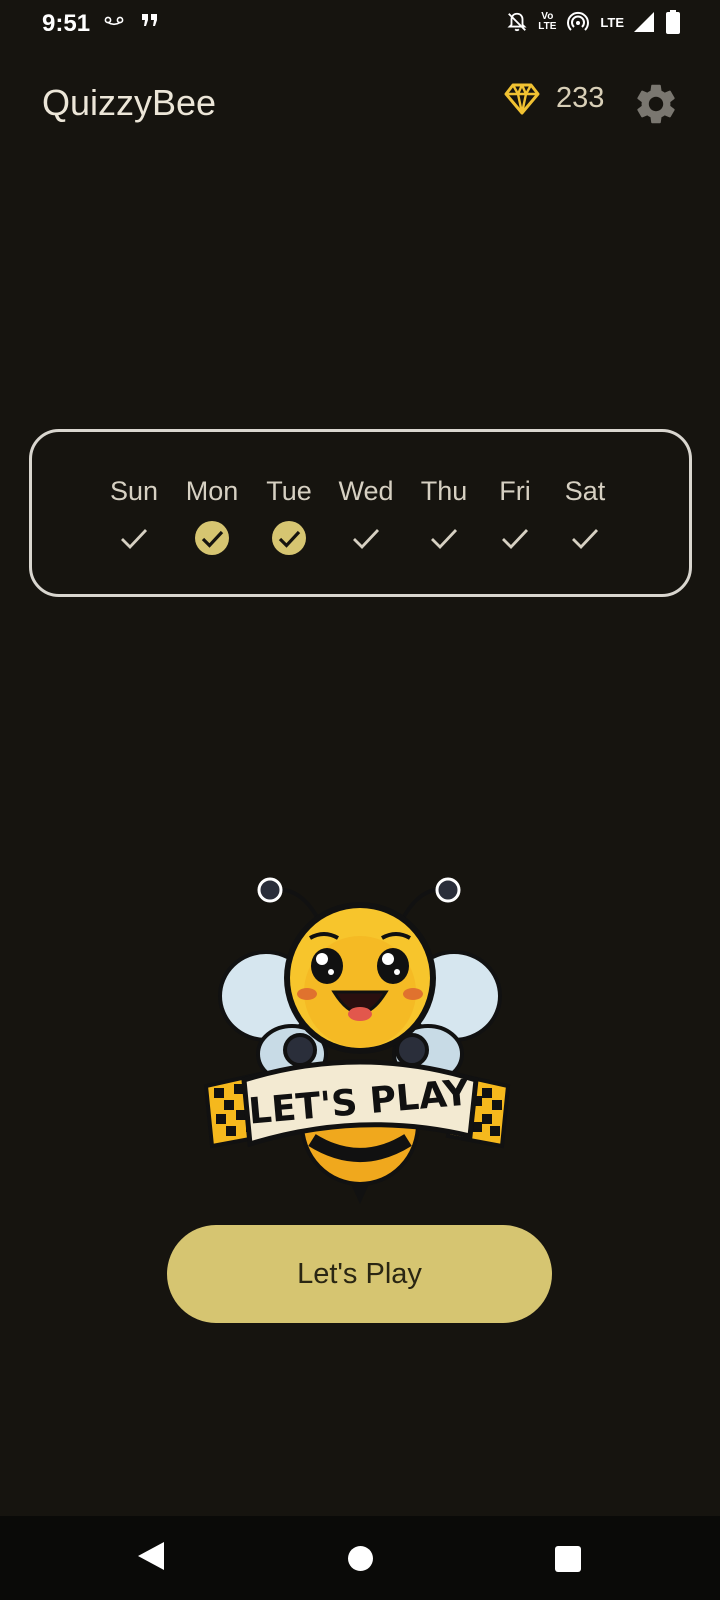 The image size is (720, 1600). I want to click on lte-signal-icon, so click(644, 22).